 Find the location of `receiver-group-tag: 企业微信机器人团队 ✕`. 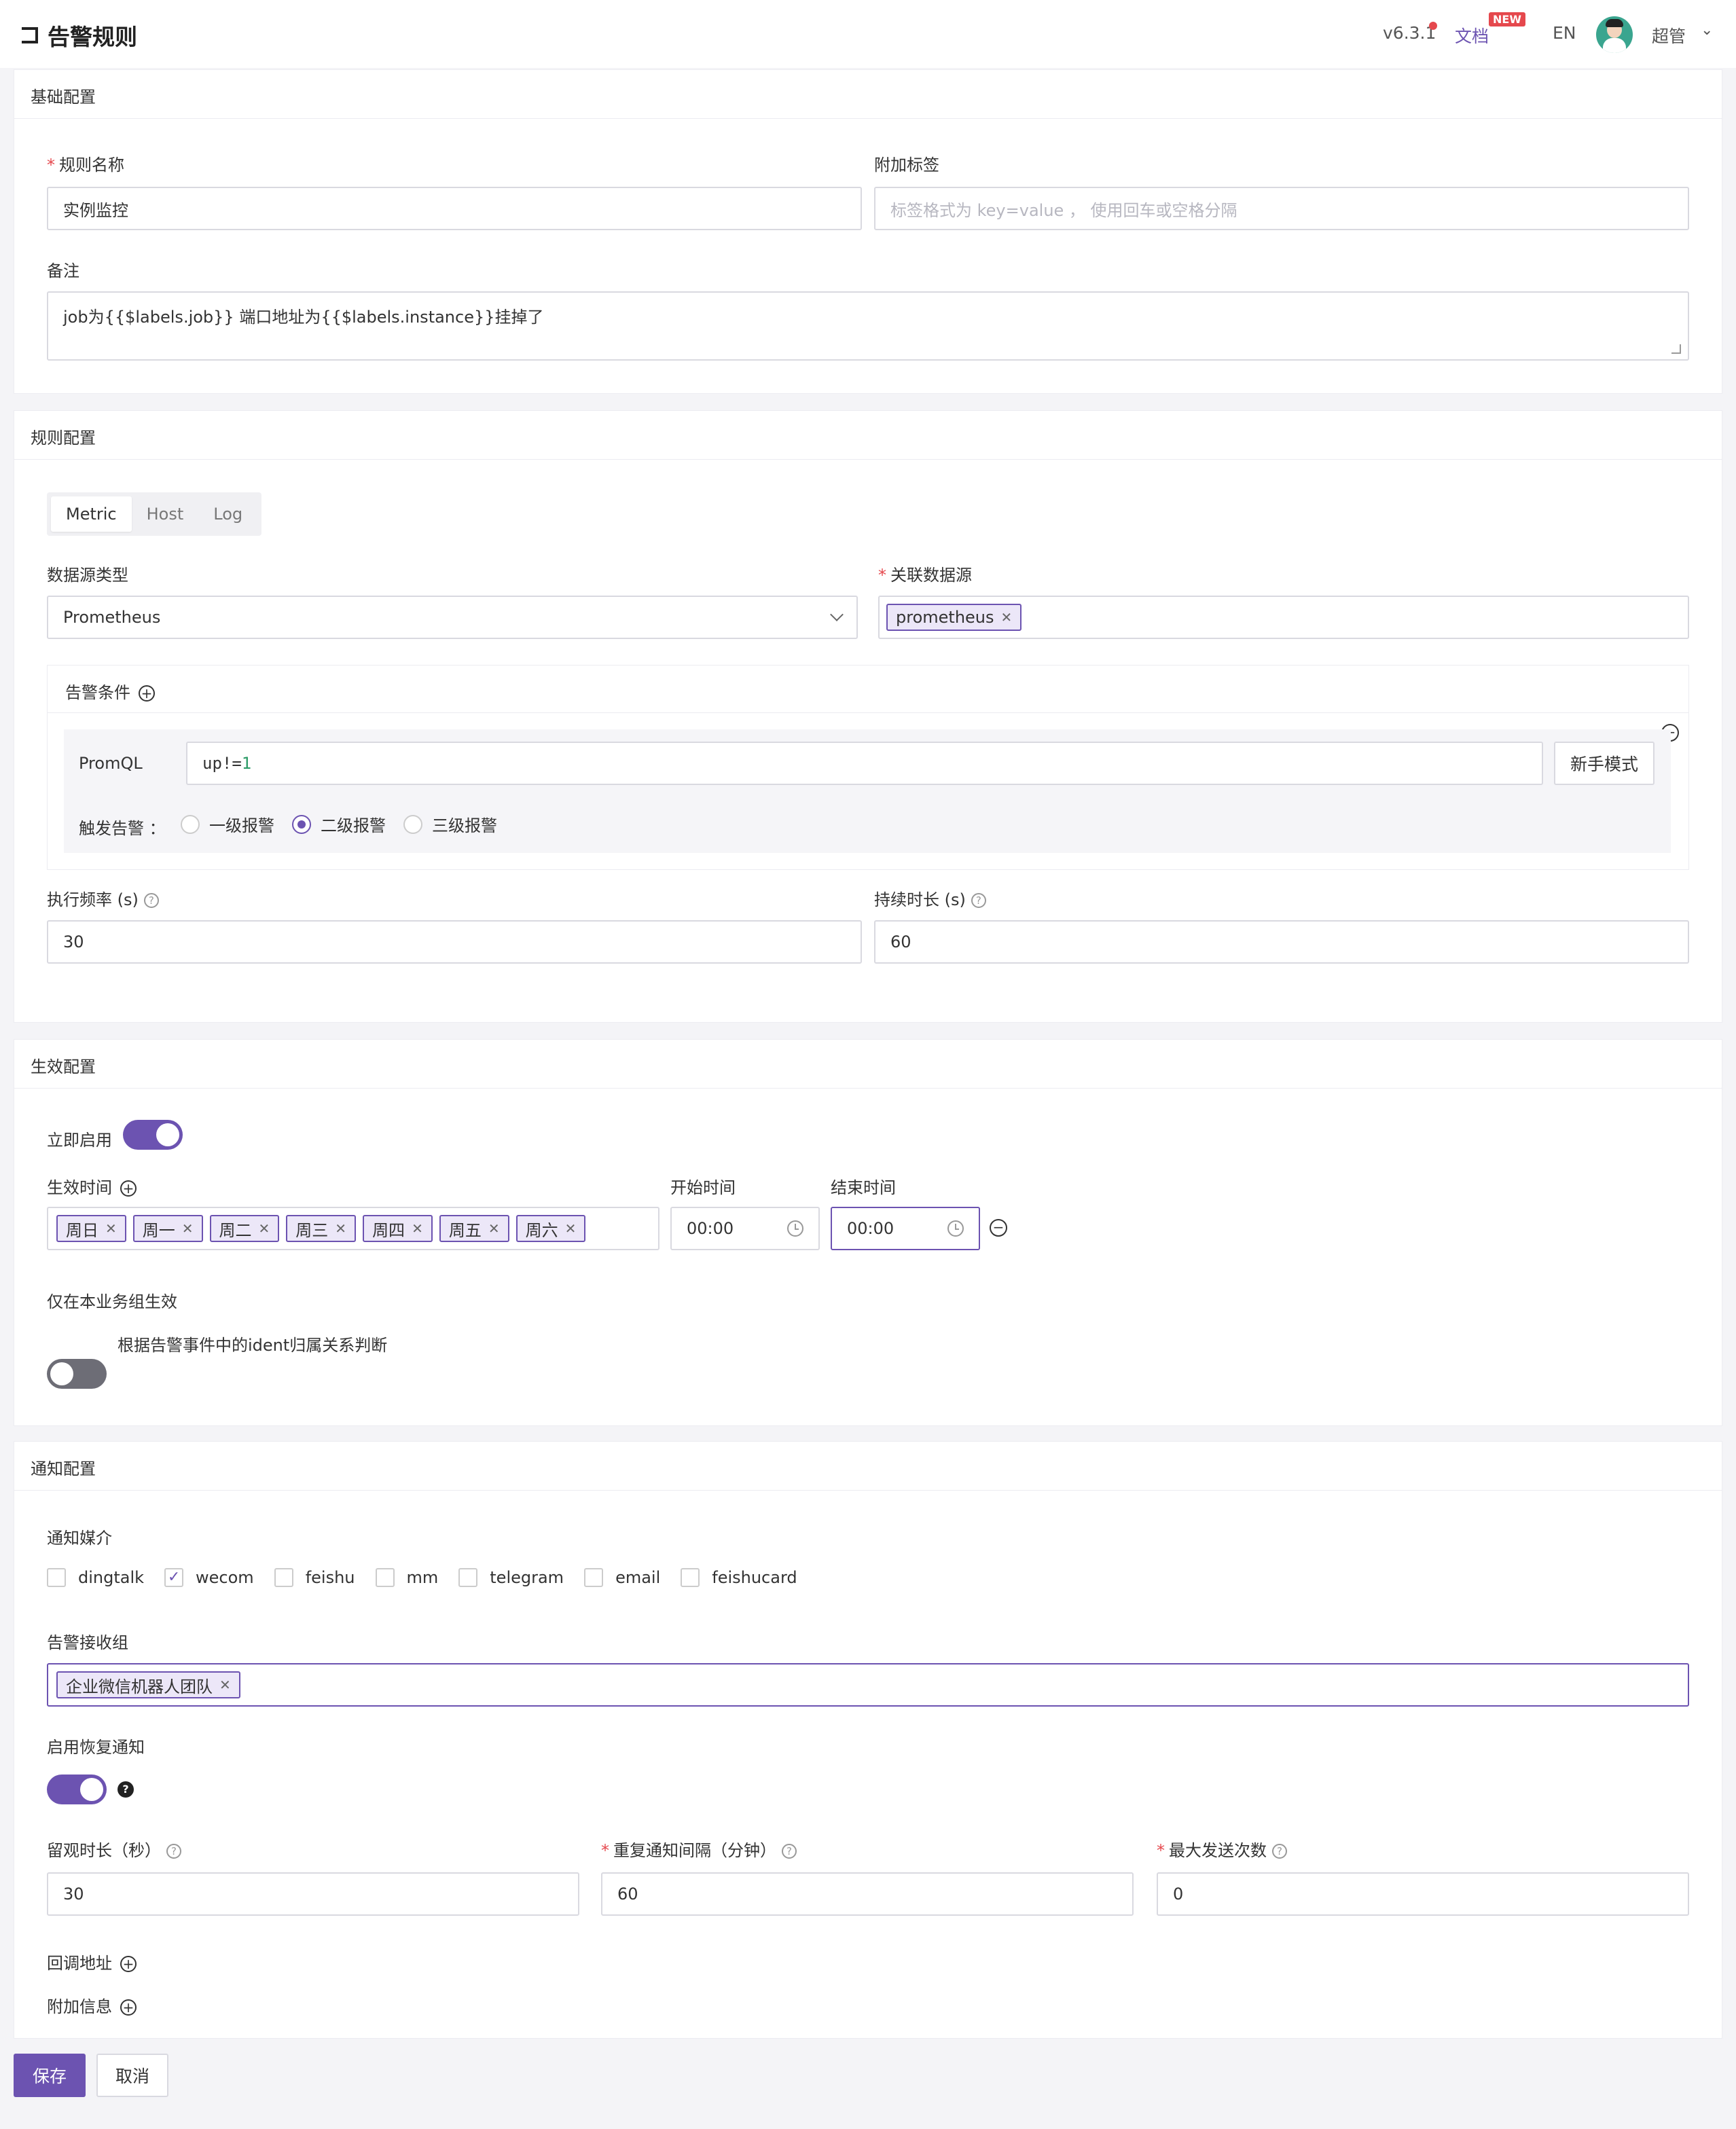

receiver-group-tag: 企业微信机器人团队 ✕ is located at coordinates (148, 1684).